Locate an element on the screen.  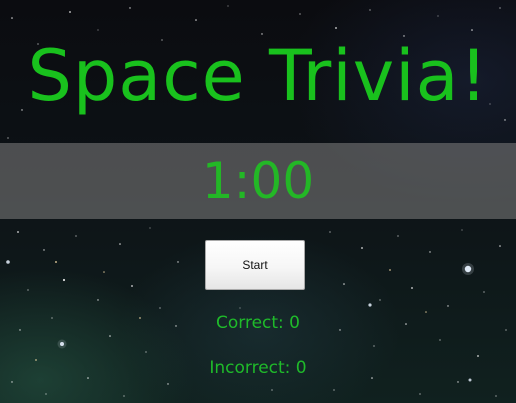
countdown-timer: 1:00 is located at coordinates (258, 181).